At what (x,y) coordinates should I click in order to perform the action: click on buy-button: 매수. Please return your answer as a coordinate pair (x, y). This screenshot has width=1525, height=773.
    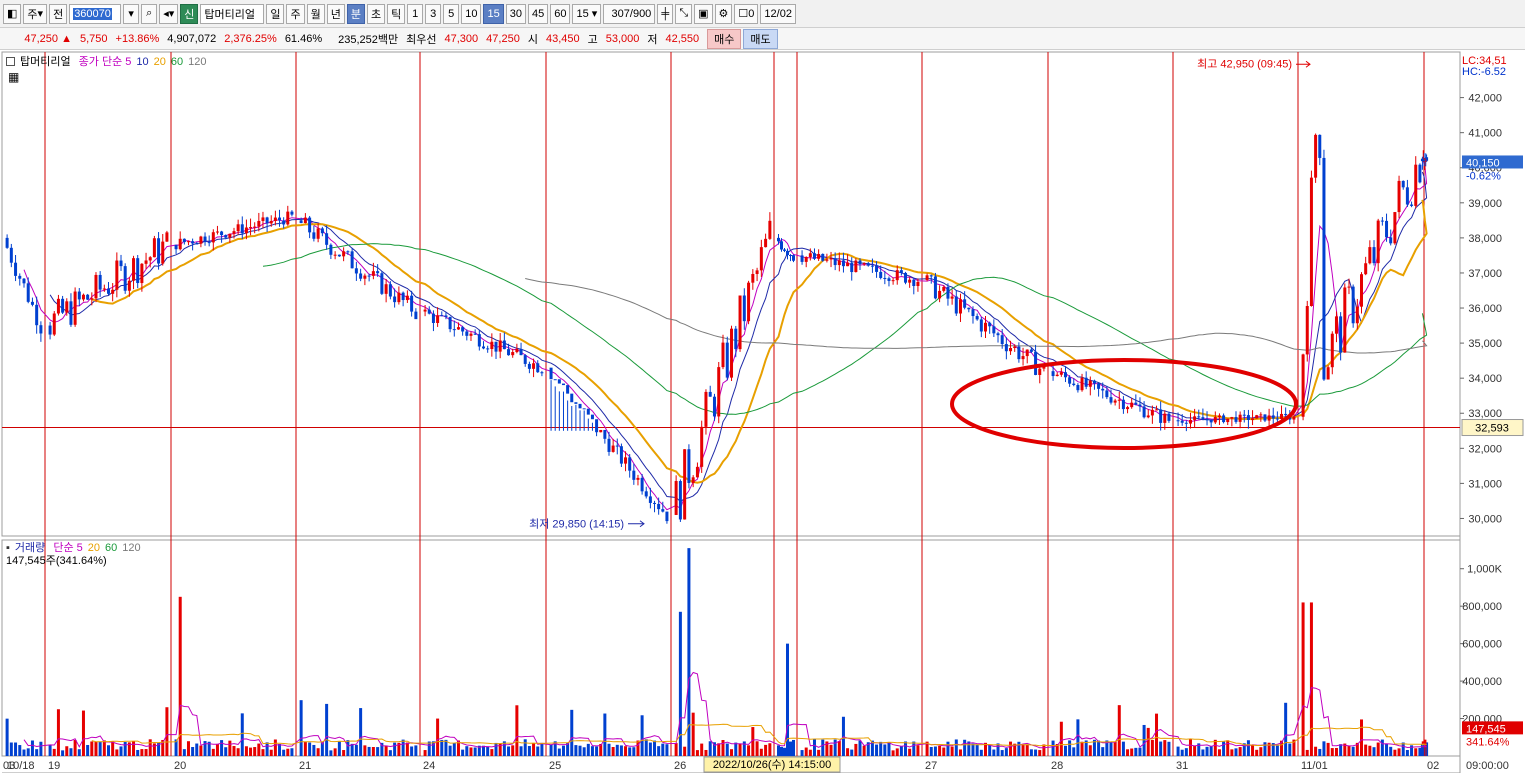
    Looking at the image, I should click on (724, 38).